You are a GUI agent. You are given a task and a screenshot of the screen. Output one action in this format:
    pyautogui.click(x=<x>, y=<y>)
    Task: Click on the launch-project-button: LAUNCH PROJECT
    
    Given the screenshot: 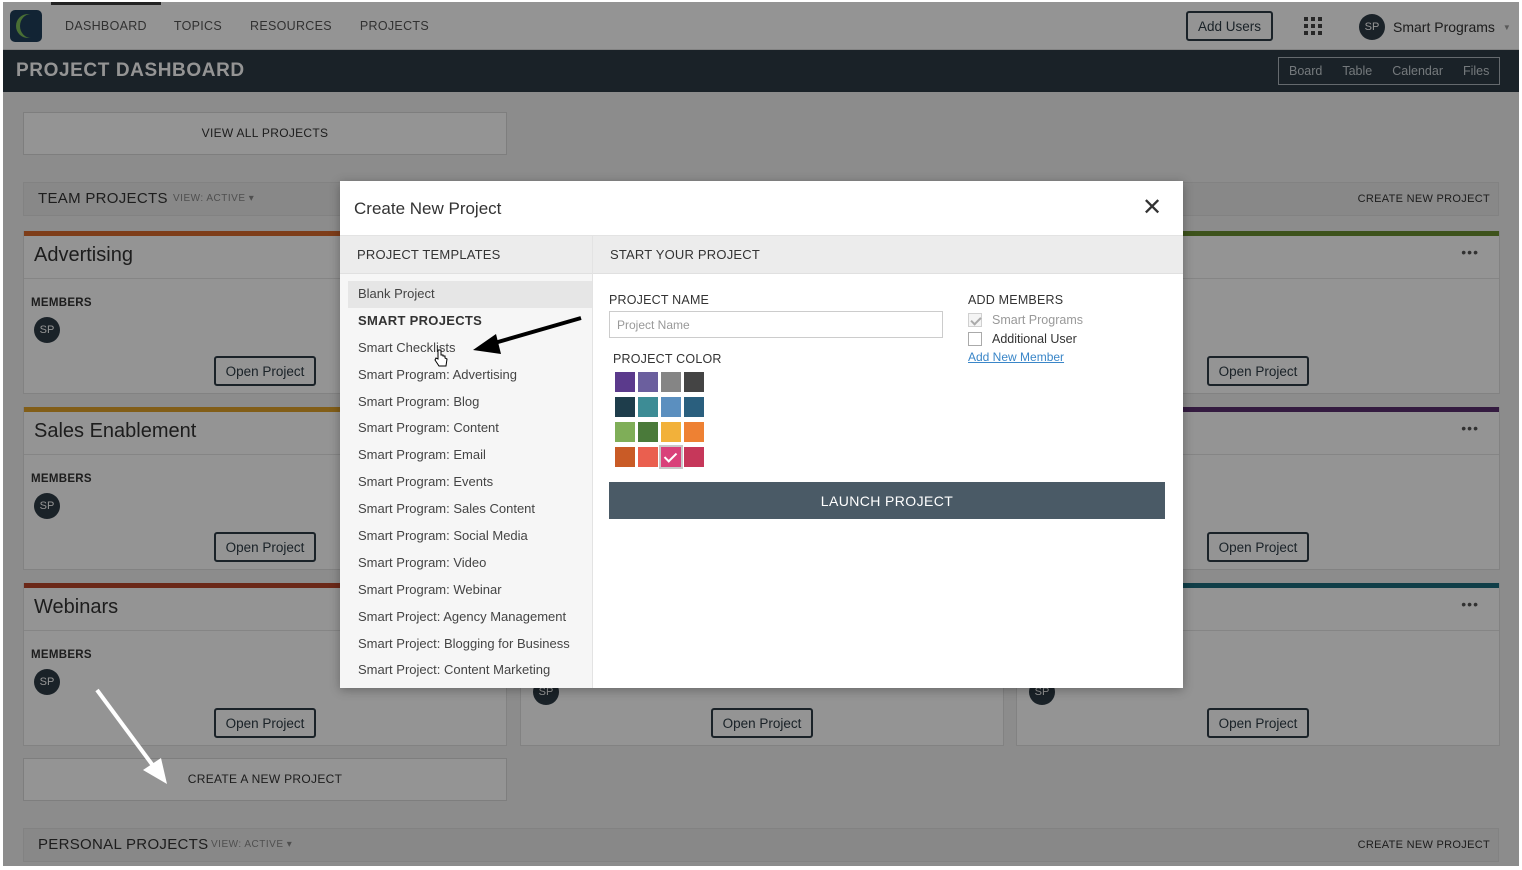 What is the action you would take?
    pyautogui.click(x=887, y=500)
    